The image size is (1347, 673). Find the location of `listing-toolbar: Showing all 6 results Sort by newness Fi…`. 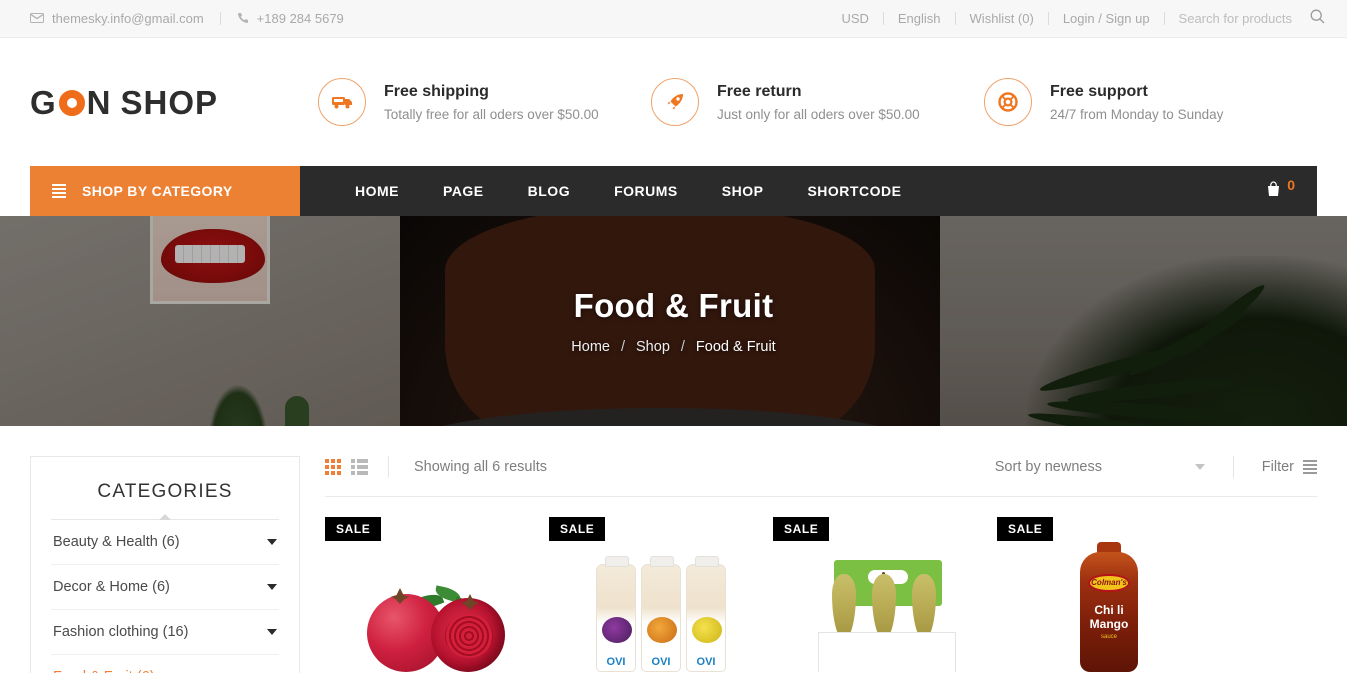

listing-toolbar: Showing all 6 results Sort by newness Fi… is located at coordinates (821, 476).